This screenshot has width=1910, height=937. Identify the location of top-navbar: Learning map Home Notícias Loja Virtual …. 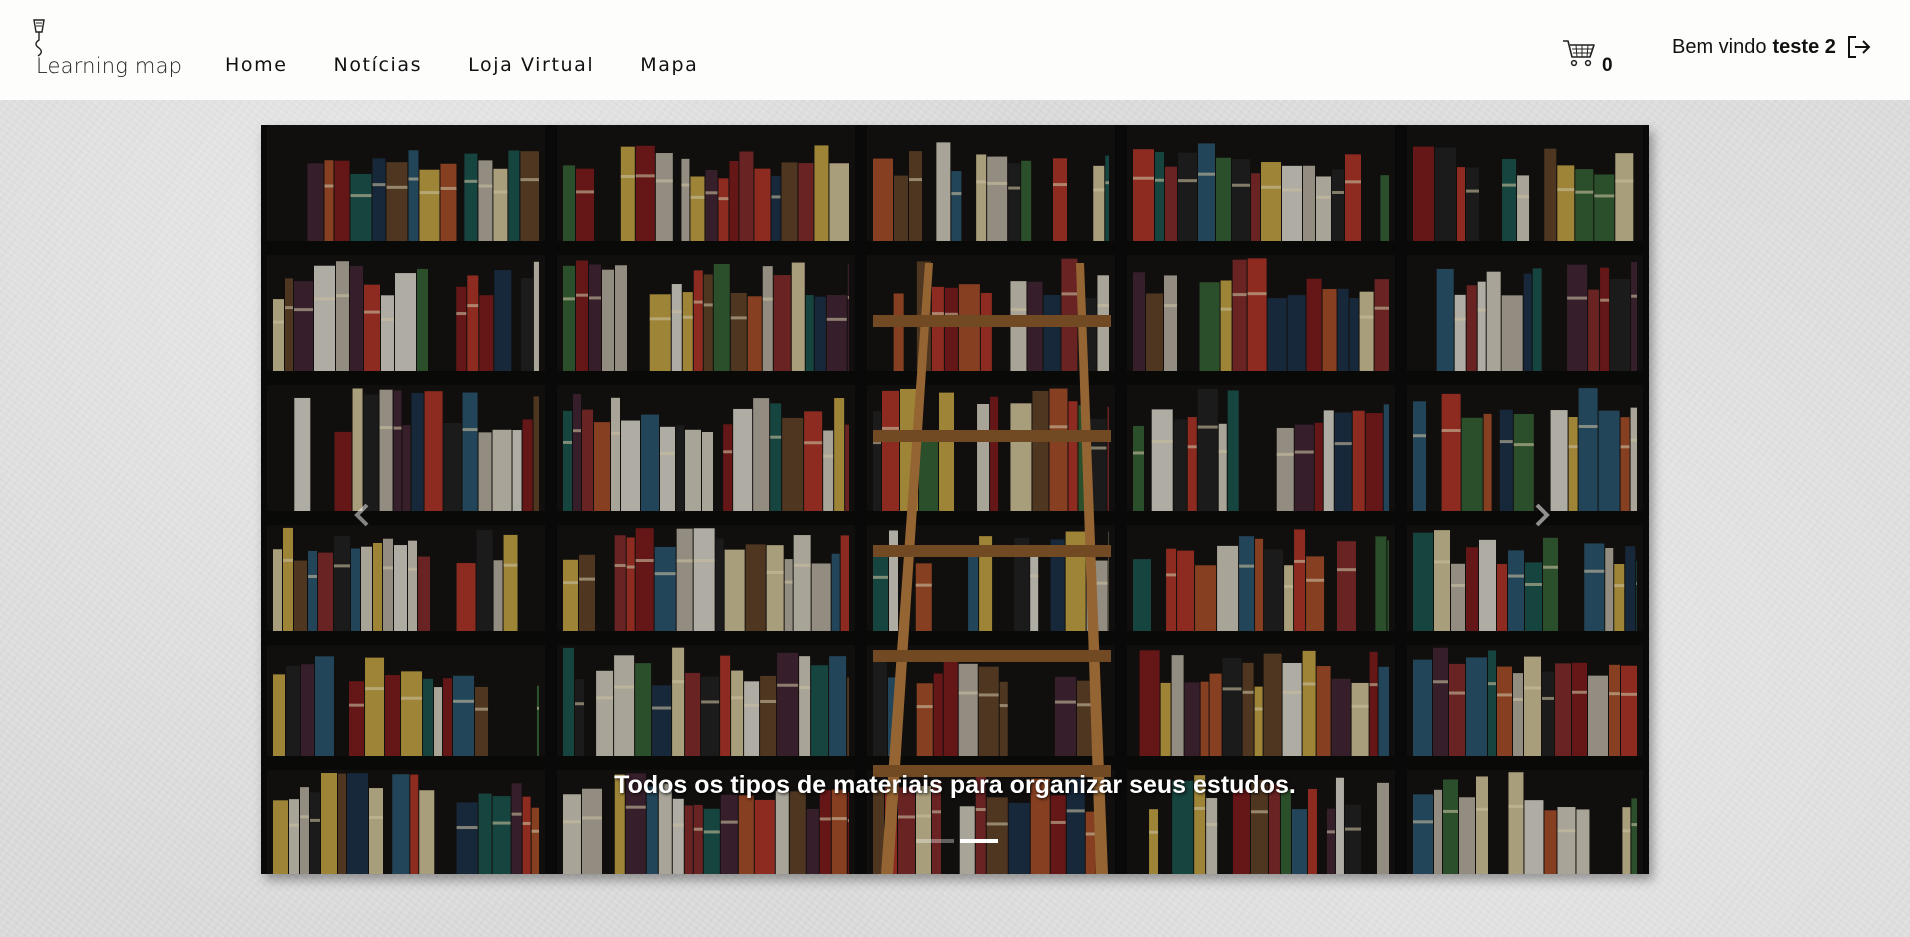
(955, 50).